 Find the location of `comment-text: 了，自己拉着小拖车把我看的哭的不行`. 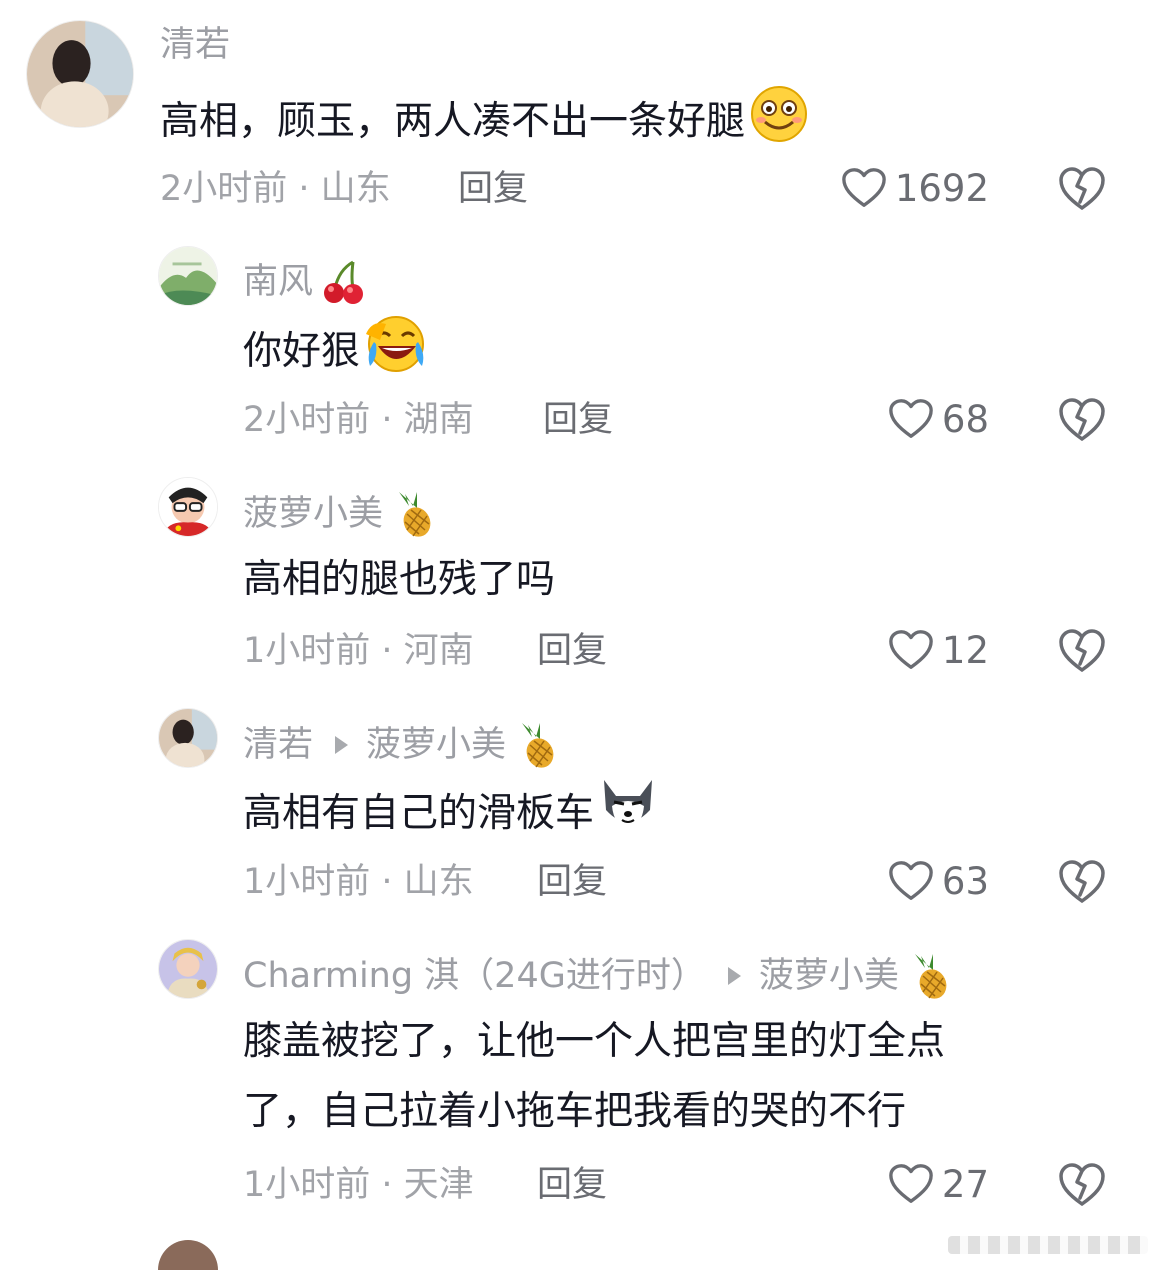

comment-text: 了，自己拉着小拖车把我看的哭的不行 is located at coordinates (574, 1112).